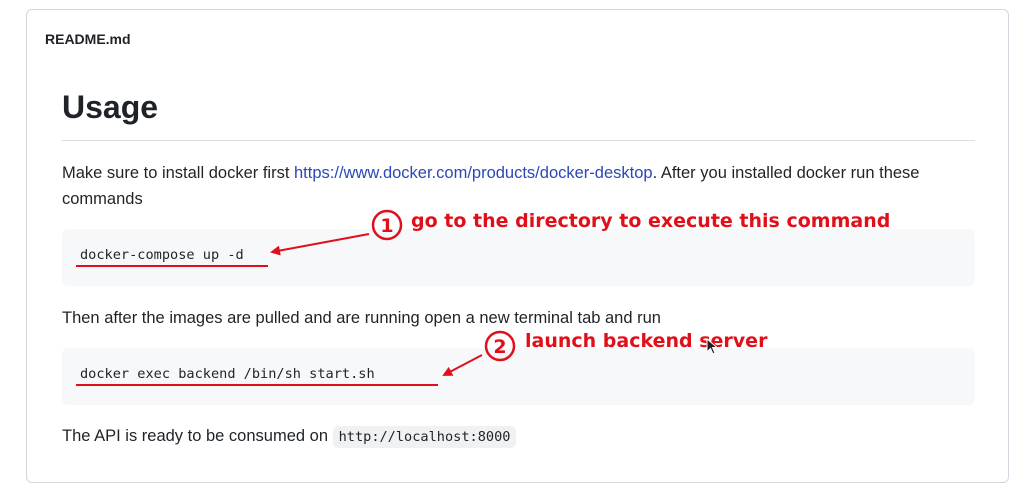 The image size is (1025, 502). What do you see at coordinates (518, 257) in the screenshot?
I see `code-block-compose: docker-compose up -d` at bounding box center [518, 257].